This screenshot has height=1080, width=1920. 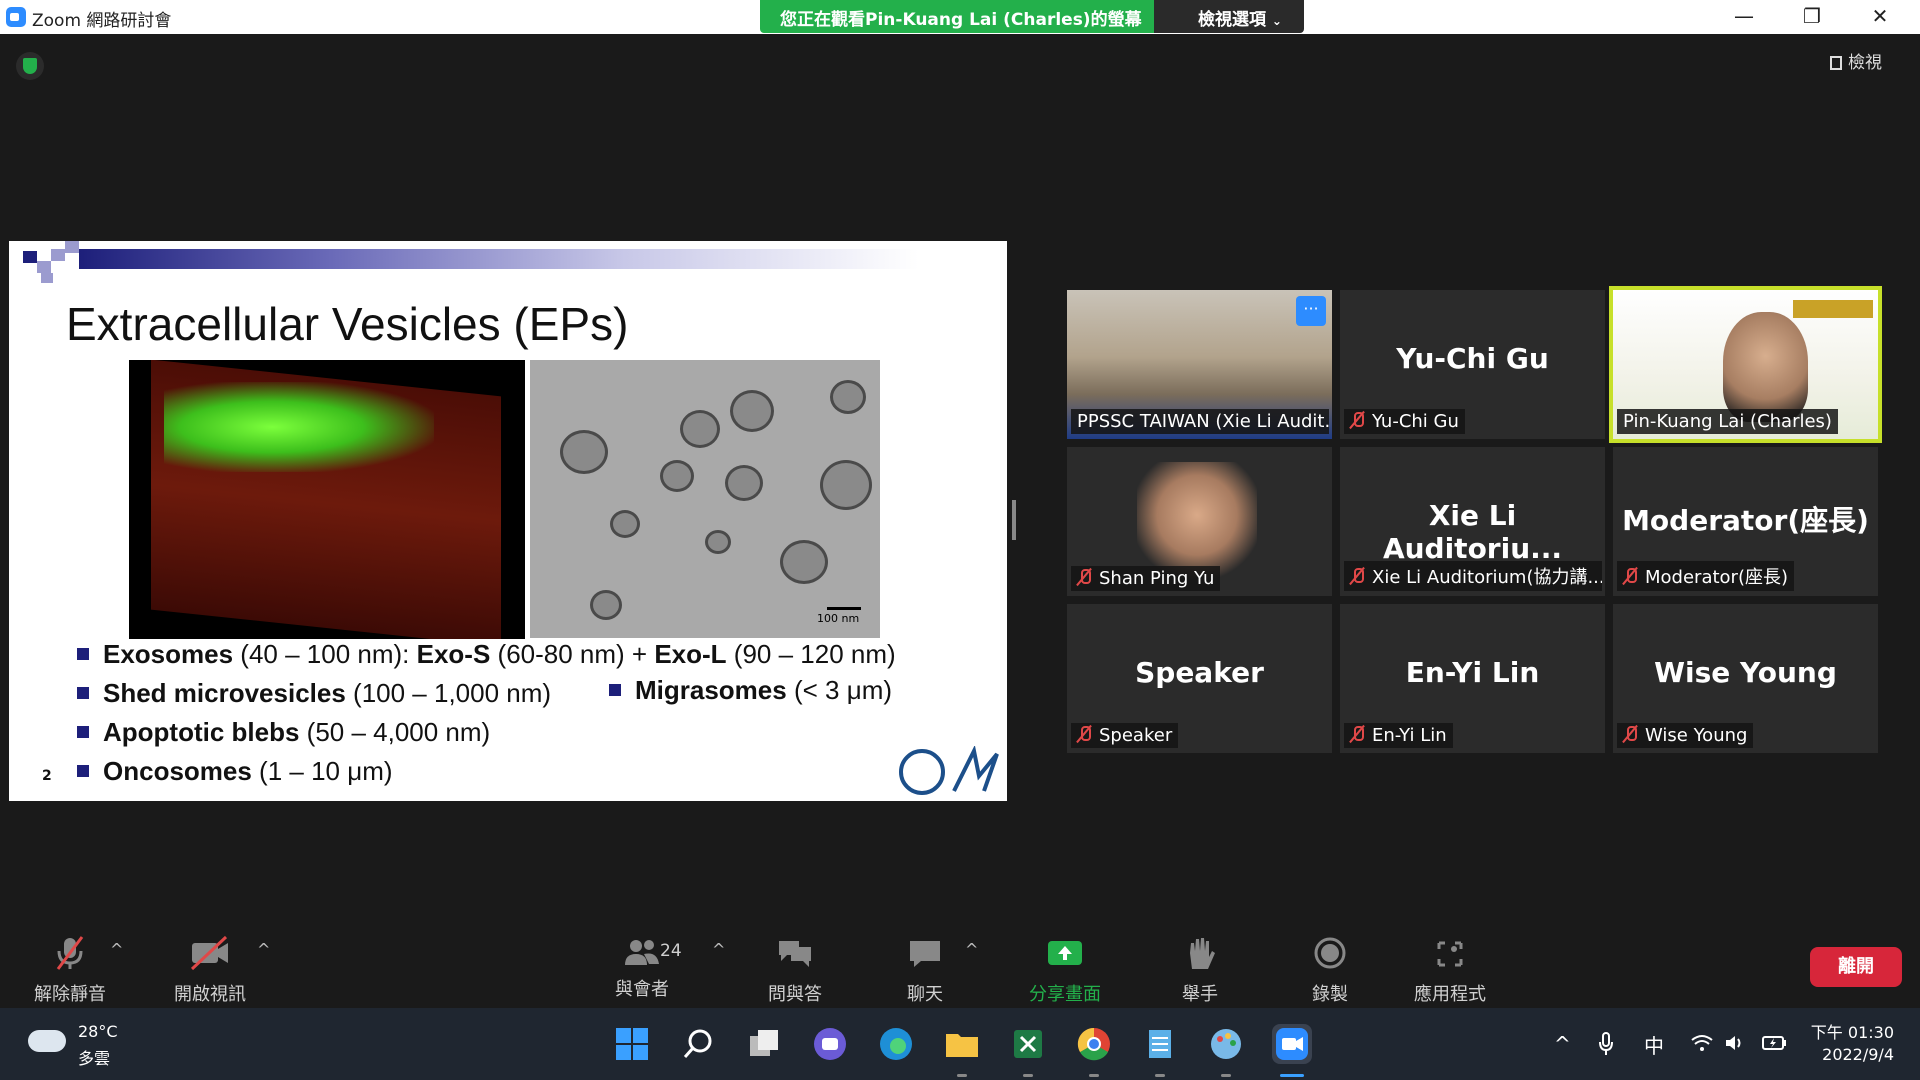 What do you see at coordinates (1028, 1044) in the screenshot?
I see `excel-icon` at bounding box center [1028, 1044].